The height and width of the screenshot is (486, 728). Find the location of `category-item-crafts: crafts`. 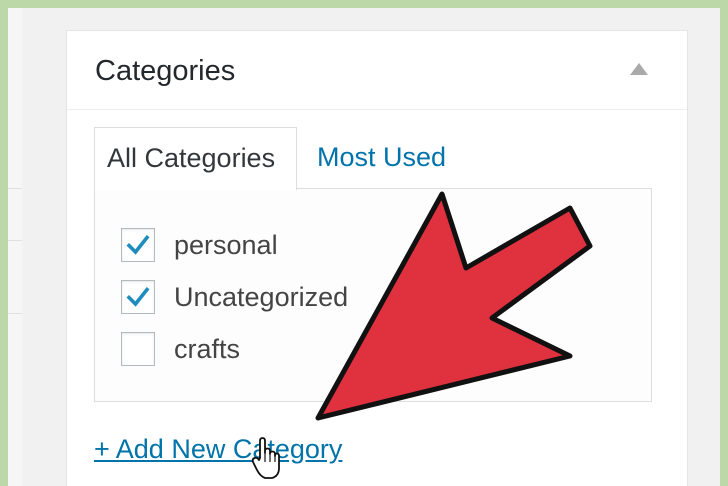

category-item-crafts: crafts is located at coordinates (180, 349).